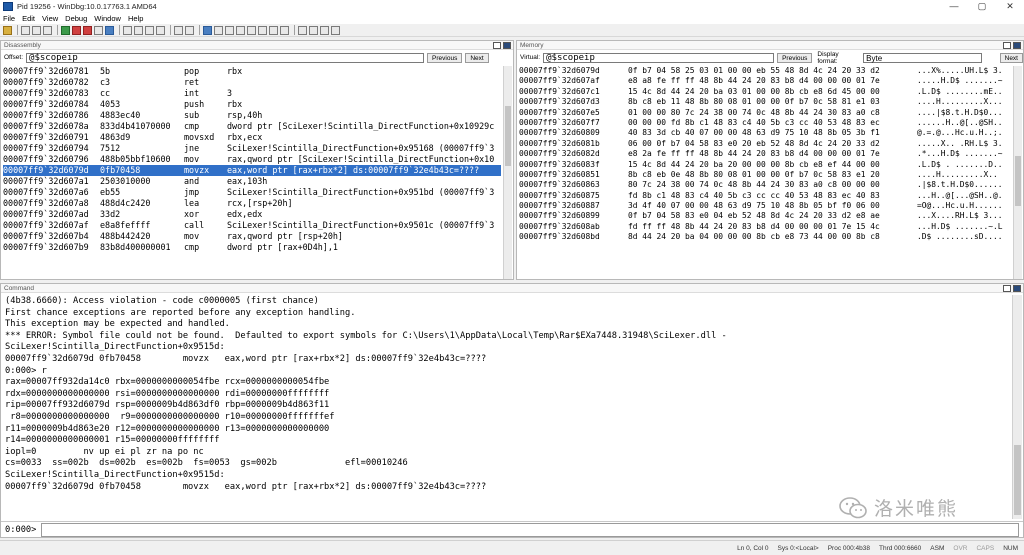  I want to click on memory-scrollbar, so click(1017, 172).